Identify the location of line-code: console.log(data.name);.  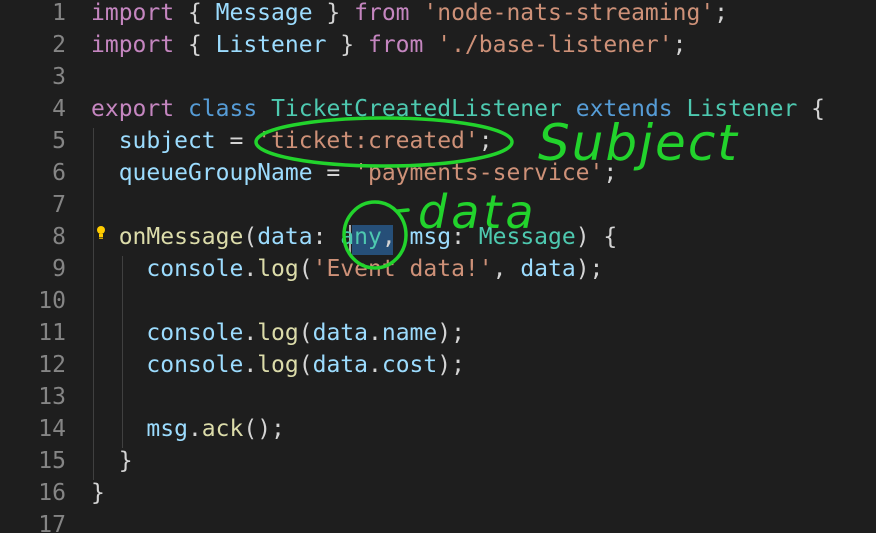
(278, 333).